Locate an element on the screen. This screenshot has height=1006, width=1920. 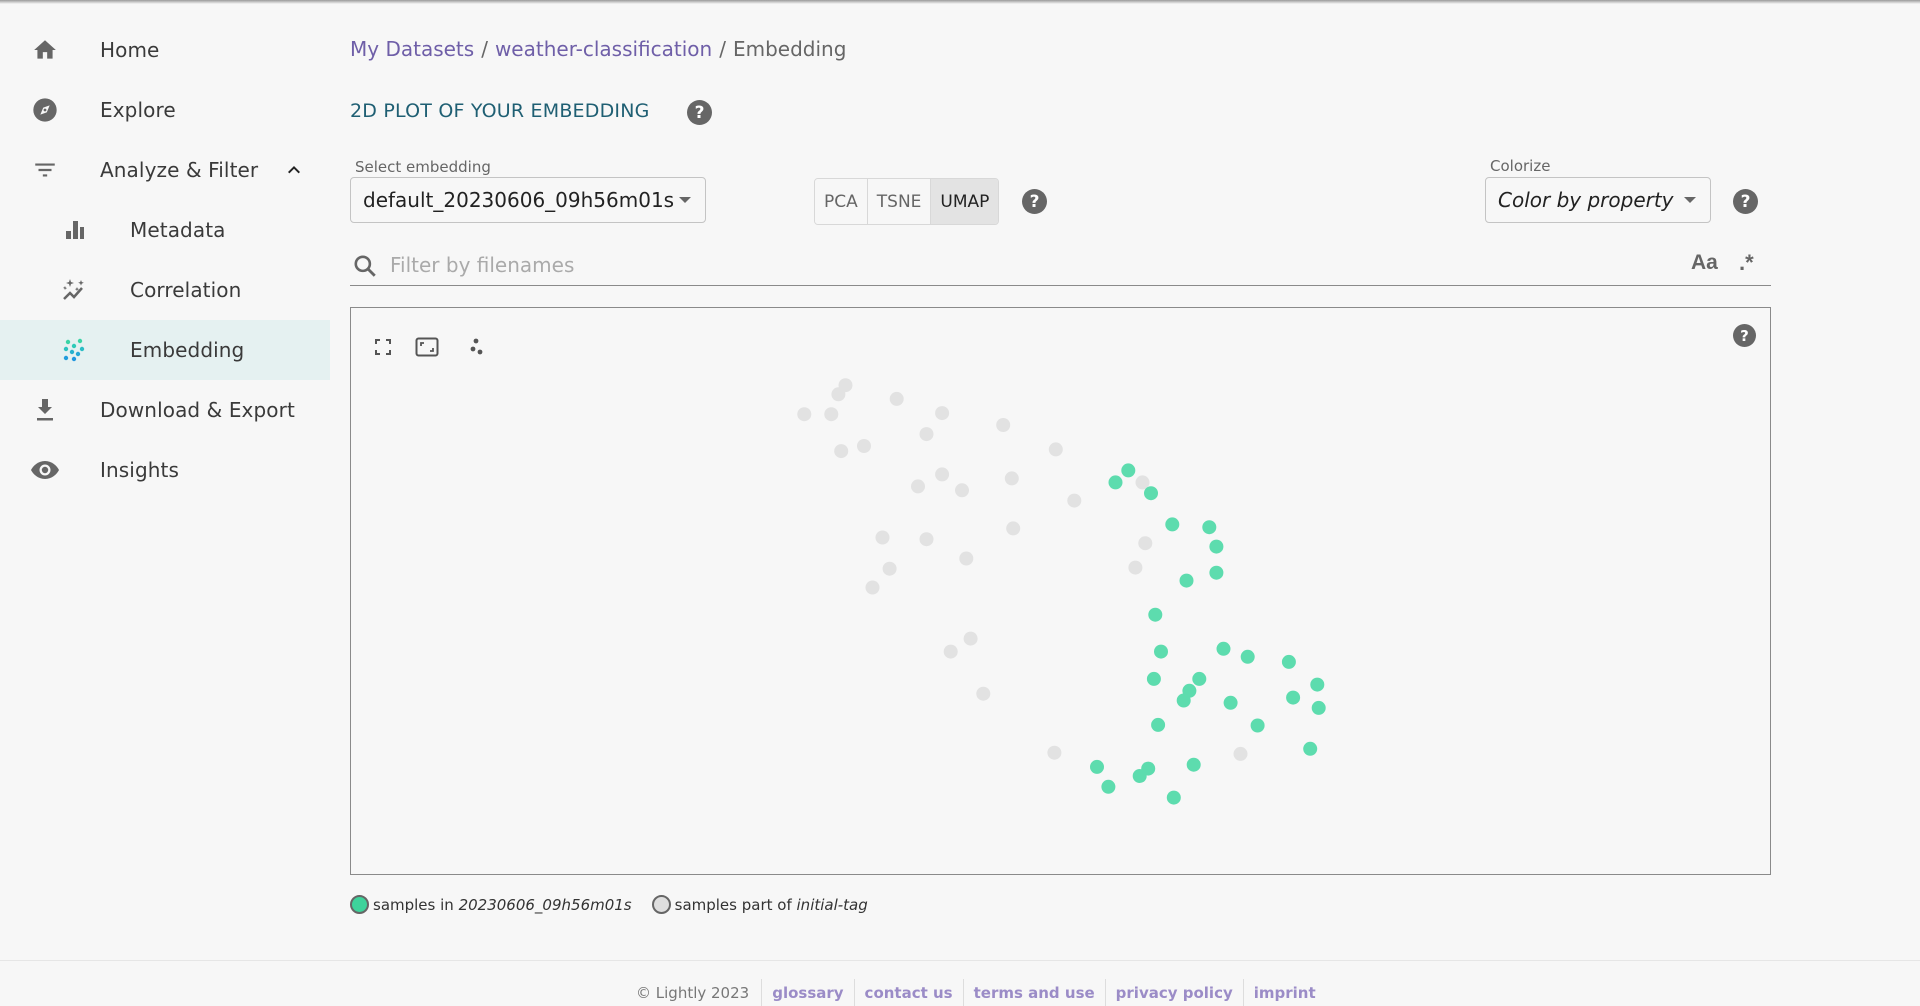
colorize-help-icon: ? is located at coordinates (1745, 201).